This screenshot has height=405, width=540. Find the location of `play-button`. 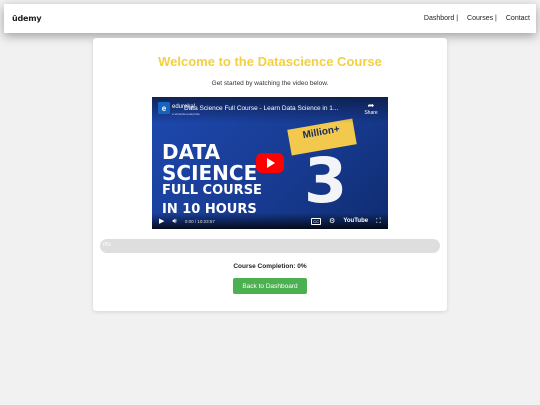

play-button is located at coordinates (270, 163).